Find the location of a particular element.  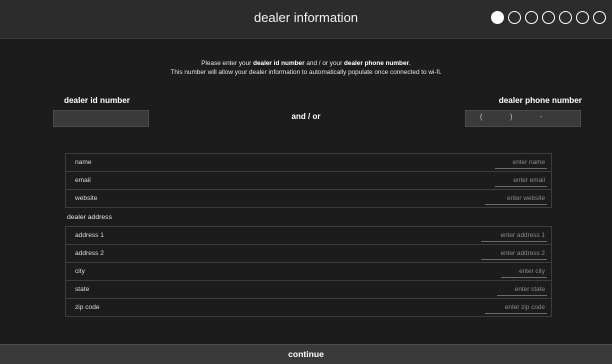

intro-bold-dealer-phone: dealer phone number is located at coordinates (376, 63).